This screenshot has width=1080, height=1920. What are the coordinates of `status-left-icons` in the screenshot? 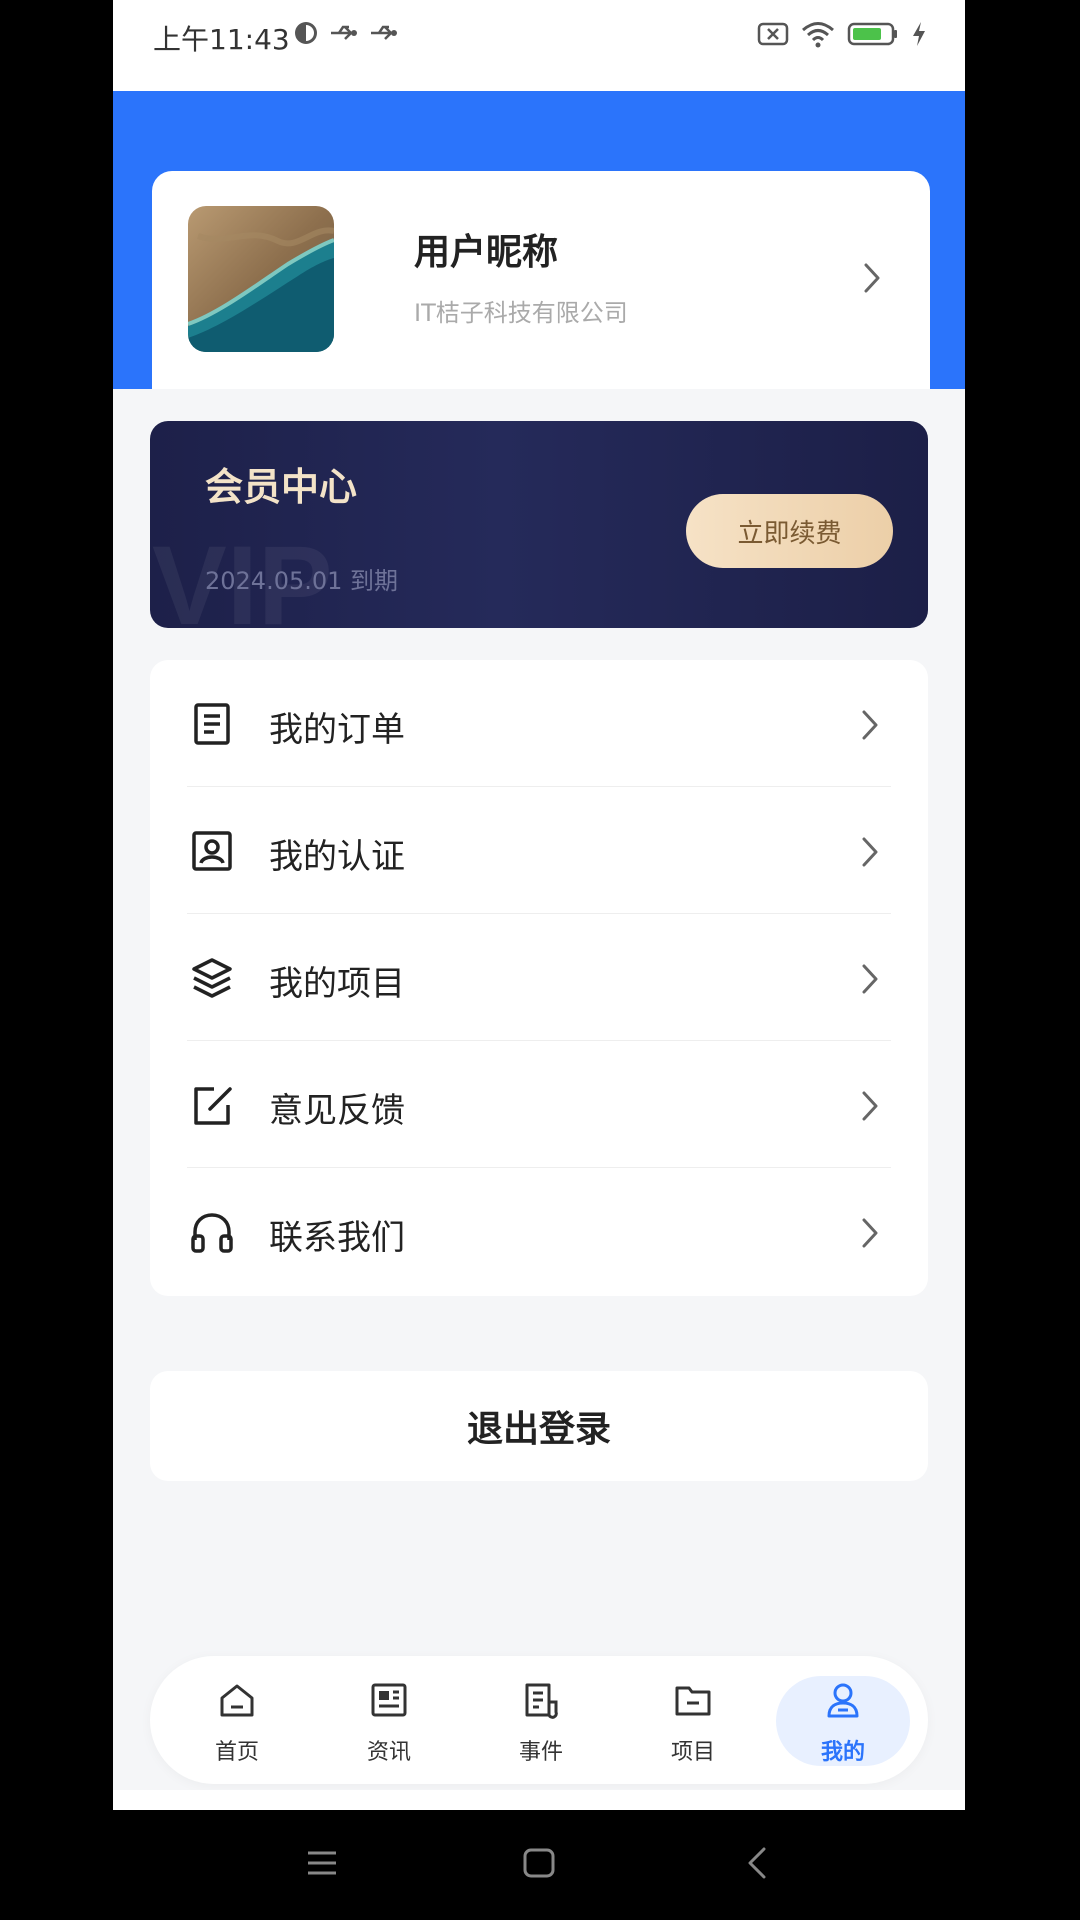 It's located at (346, 33).